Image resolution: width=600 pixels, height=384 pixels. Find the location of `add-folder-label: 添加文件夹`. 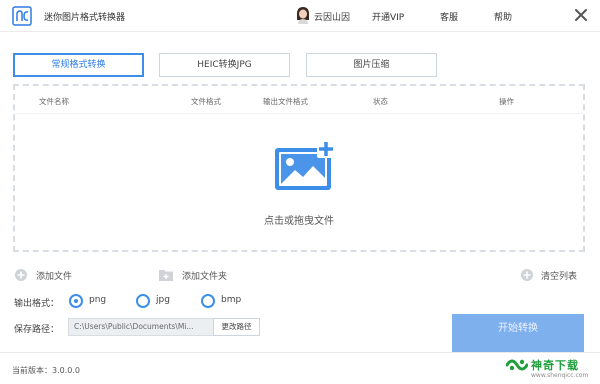

add-folder-label: 添加文件夹 is located at coordinates (205, 277).